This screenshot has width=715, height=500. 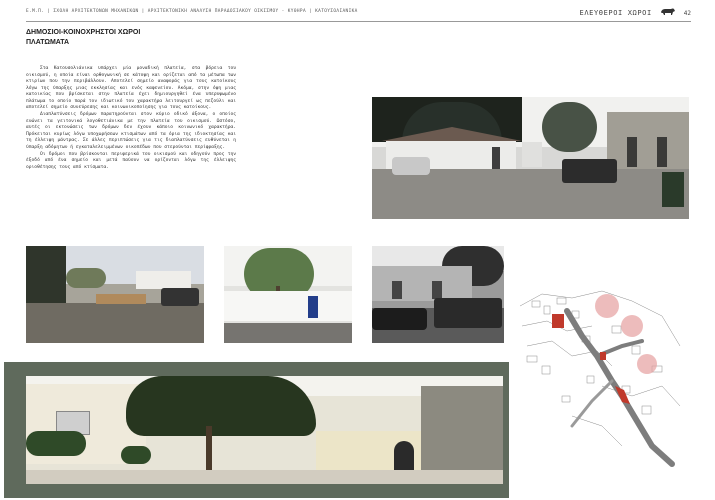 I want to click on site-plan-map, so click(x=598, y=378).